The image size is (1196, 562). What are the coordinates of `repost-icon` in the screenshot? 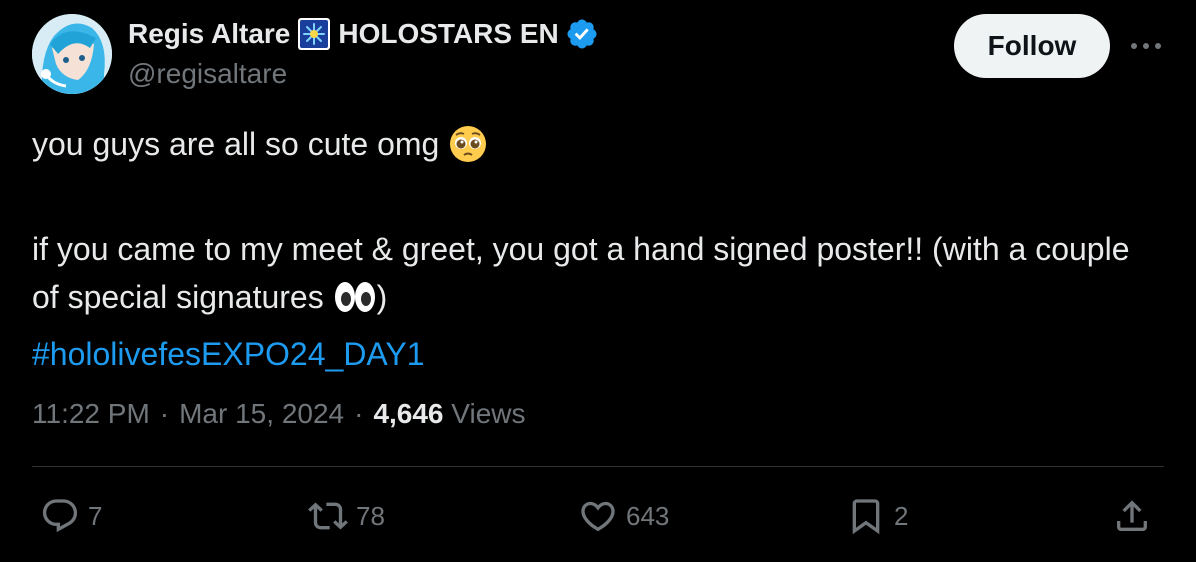 It's located at (328, 516).